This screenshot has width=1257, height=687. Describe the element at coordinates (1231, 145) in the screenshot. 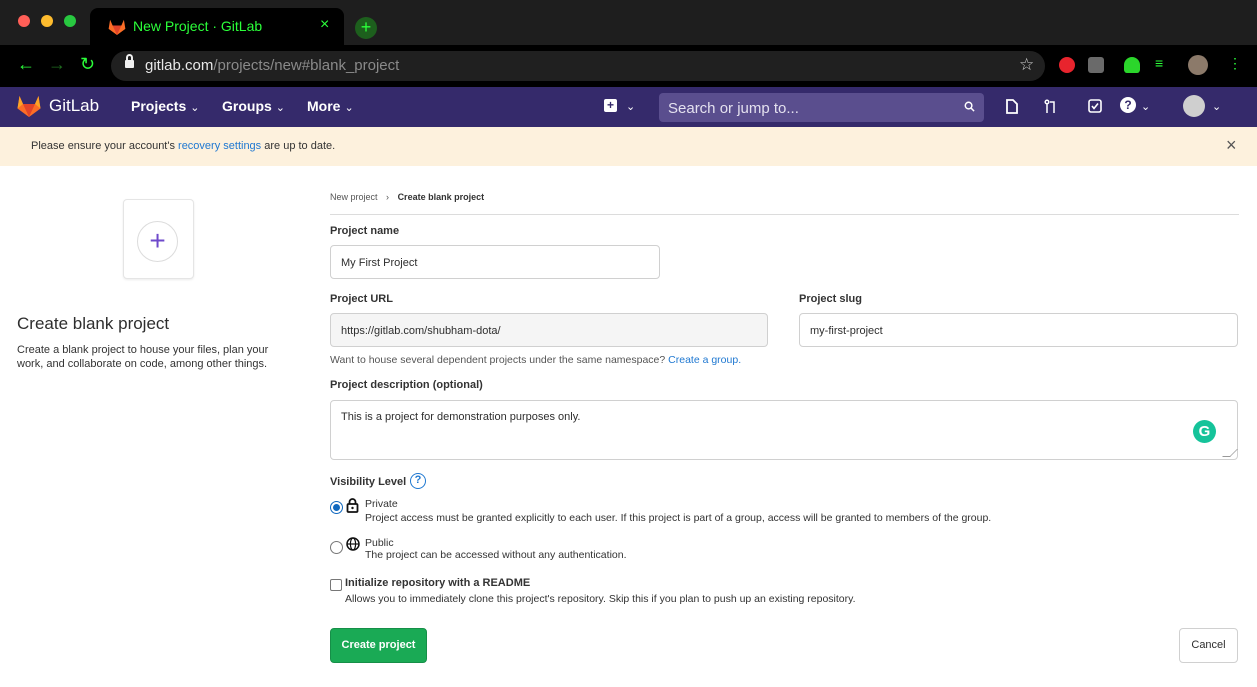

I see `banner-close-icon: ×` at that location.